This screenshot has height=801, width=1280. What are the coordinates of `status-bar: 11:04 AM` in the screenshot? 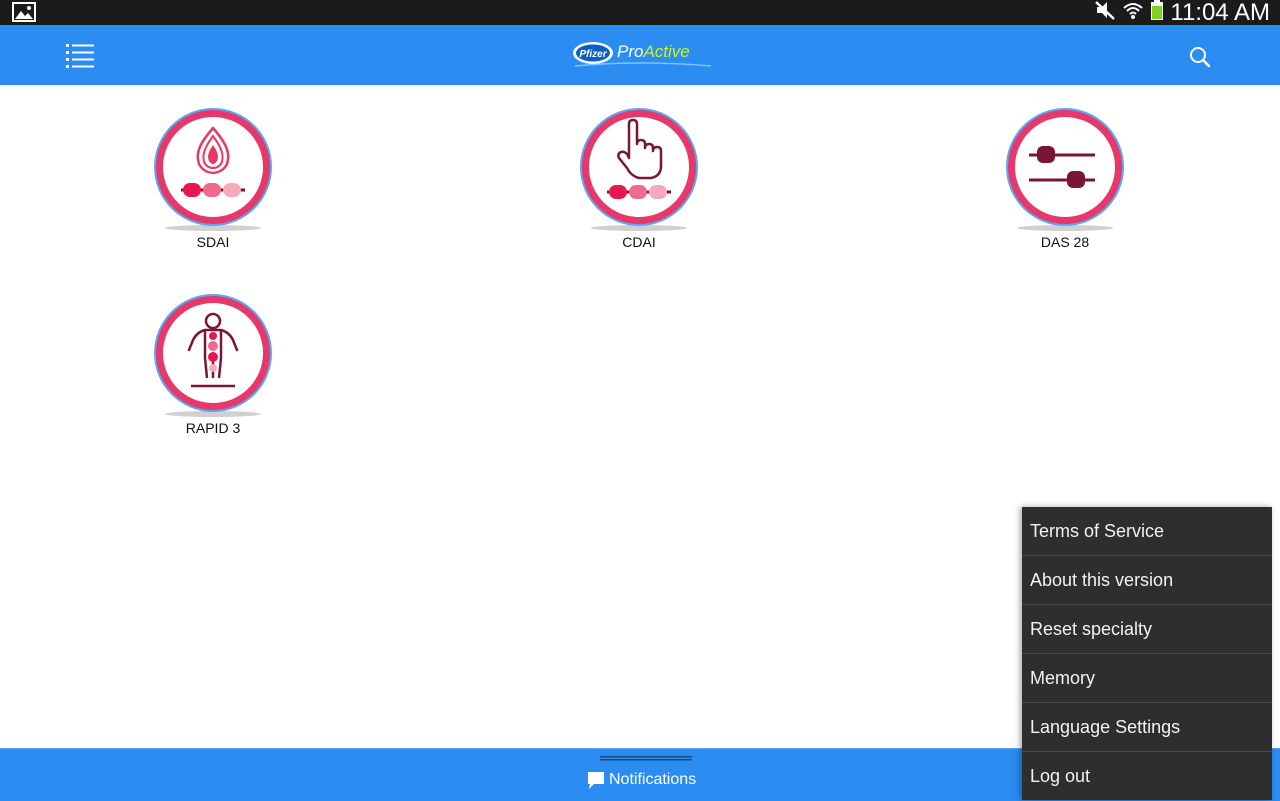 It's located at (640, 12).